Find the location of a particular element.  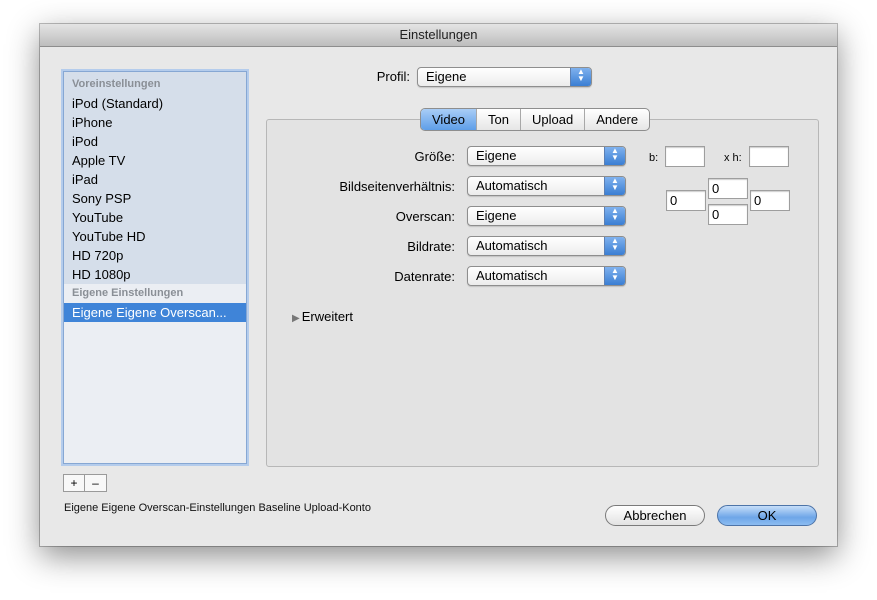

preset-item: Sony PSP is located at coordinates (155, 198).